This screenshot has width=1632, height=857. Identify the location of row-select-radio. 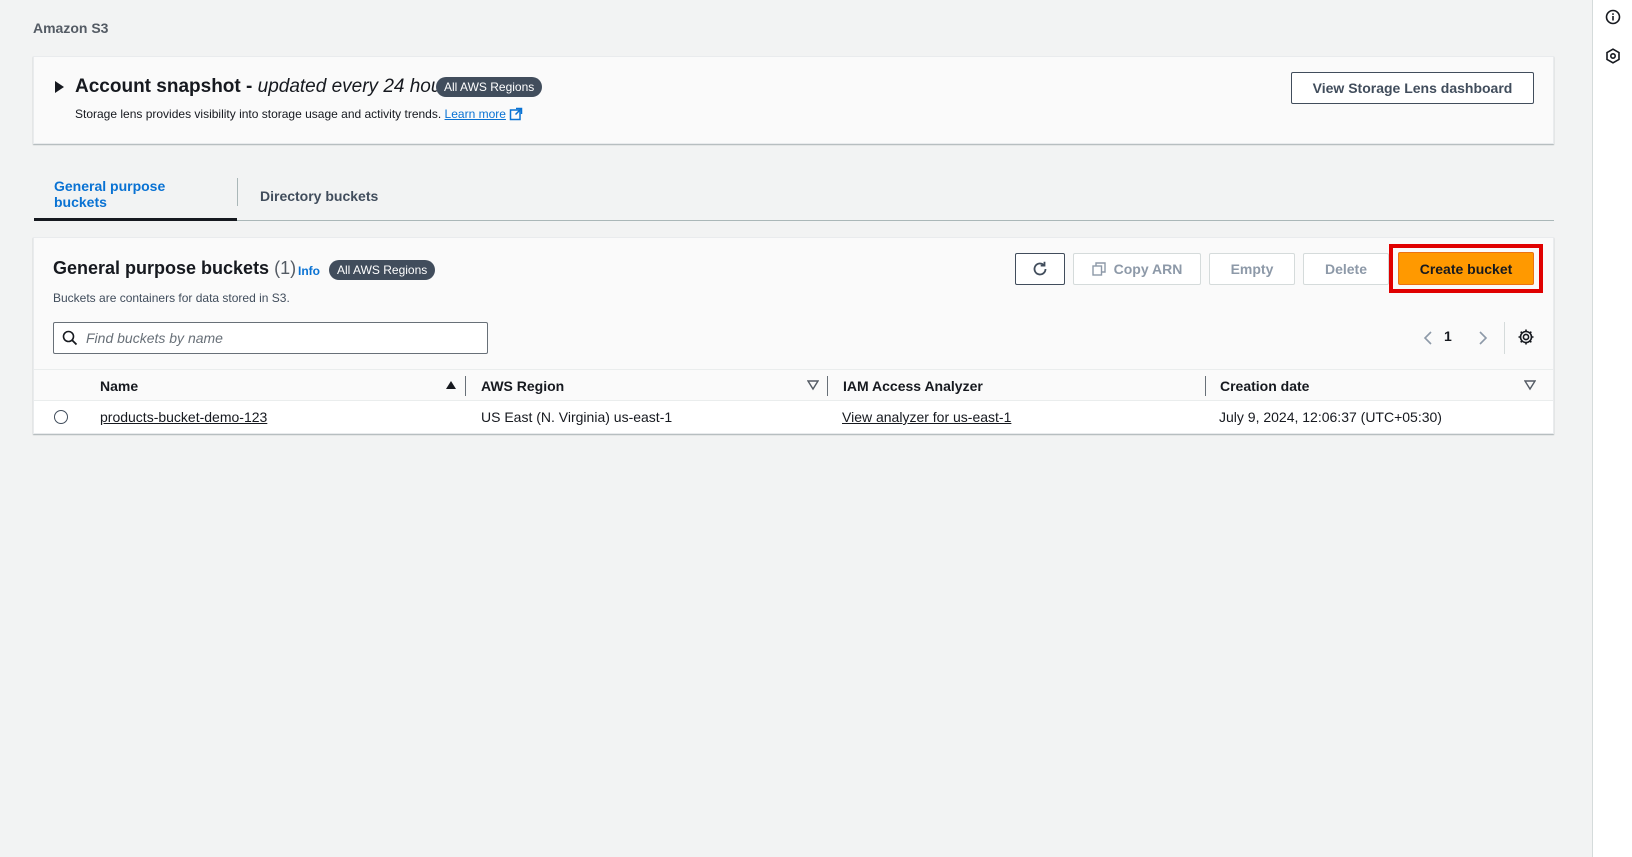
(61, 417).